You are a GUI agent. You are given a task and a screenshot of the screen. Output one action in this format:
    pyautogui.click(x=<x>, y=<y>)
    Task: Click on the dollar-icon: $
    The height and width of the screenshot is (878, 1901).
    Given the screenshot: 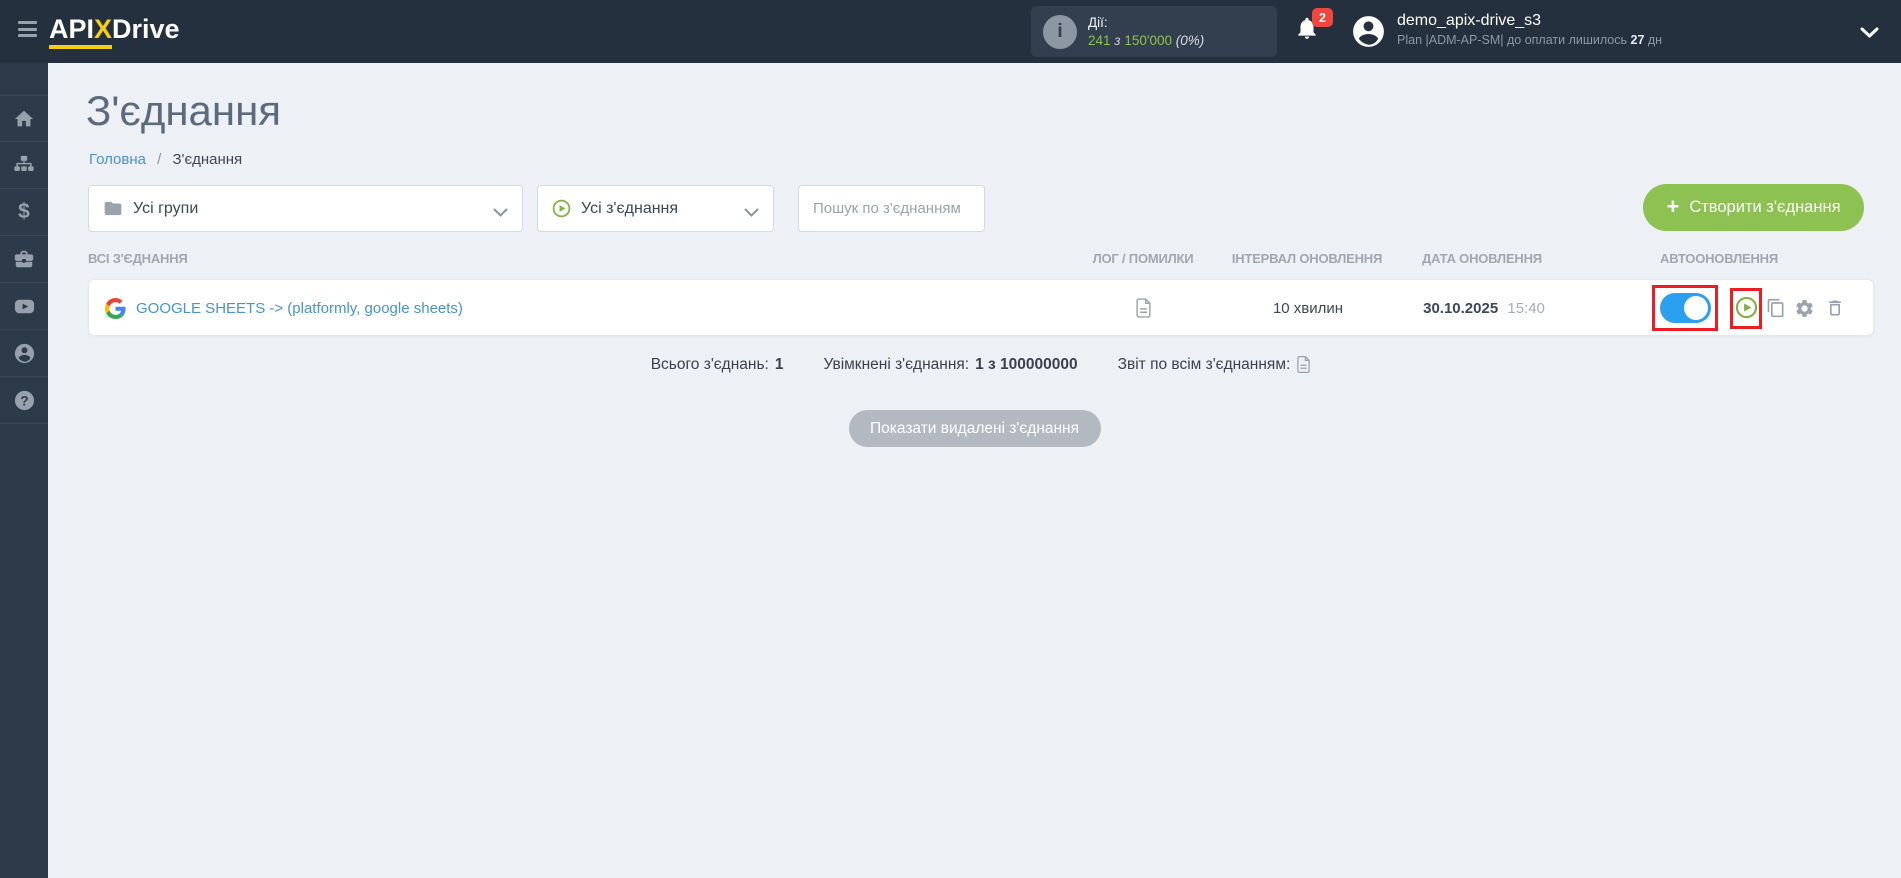 What is the action you would take?
    pyautogui.click(x=24, y=211)
    